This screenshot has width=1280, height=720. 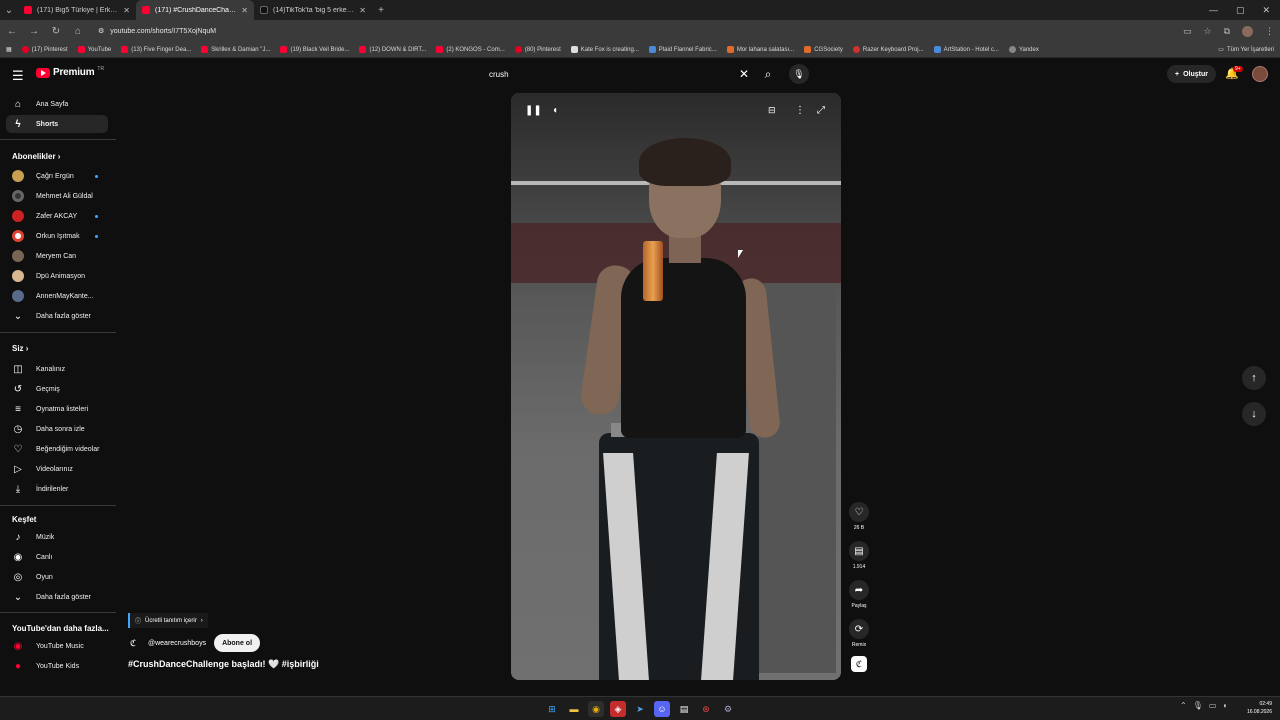 What do you see at coordinates (859, 590) in the screenshot?
I see `share-arrow-icon: ➦` at bounding box center [859, 590].